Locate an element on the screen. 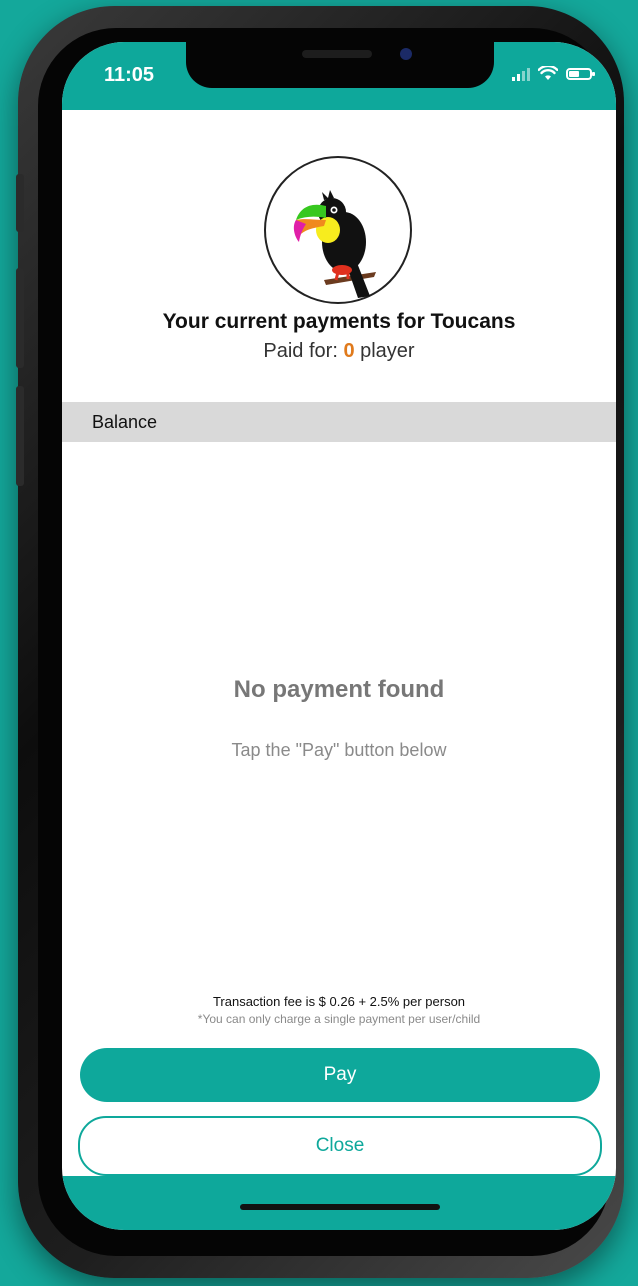 This screenshot has height=1286, width=638. paid-for-suffix: player is located at coordinates (384, 351).